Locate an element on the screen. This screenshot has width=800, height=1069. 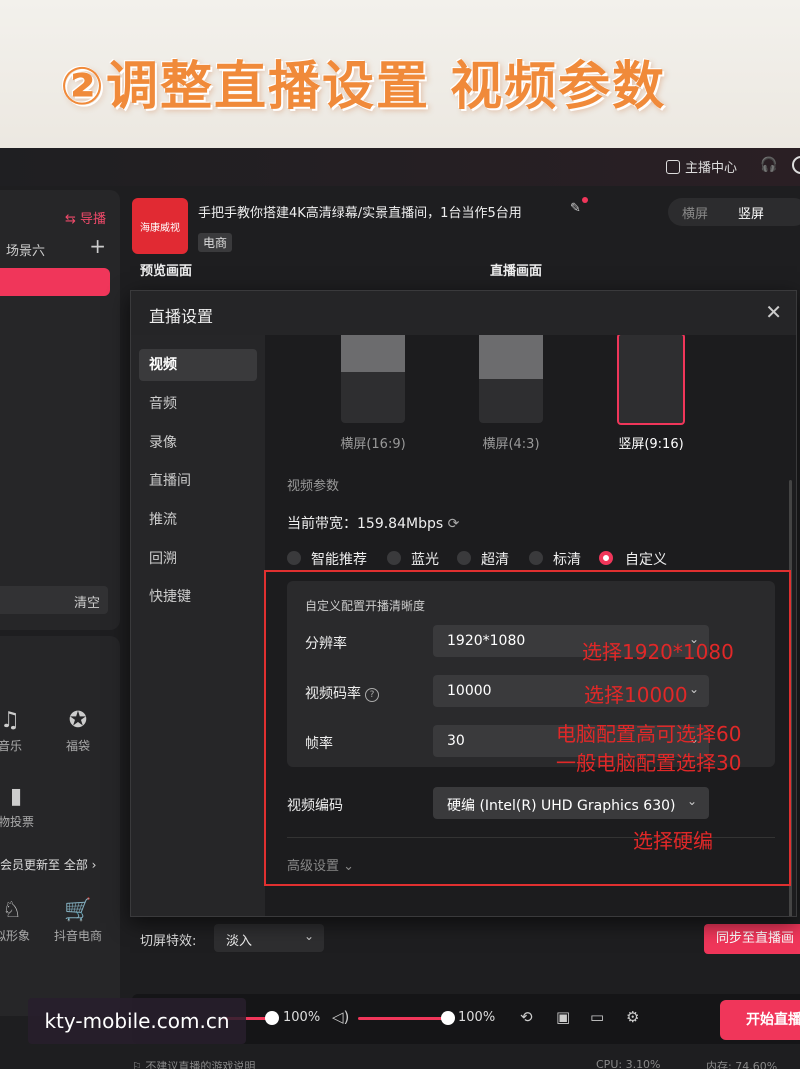
active-scene-item is located at coordinates (55, 282).